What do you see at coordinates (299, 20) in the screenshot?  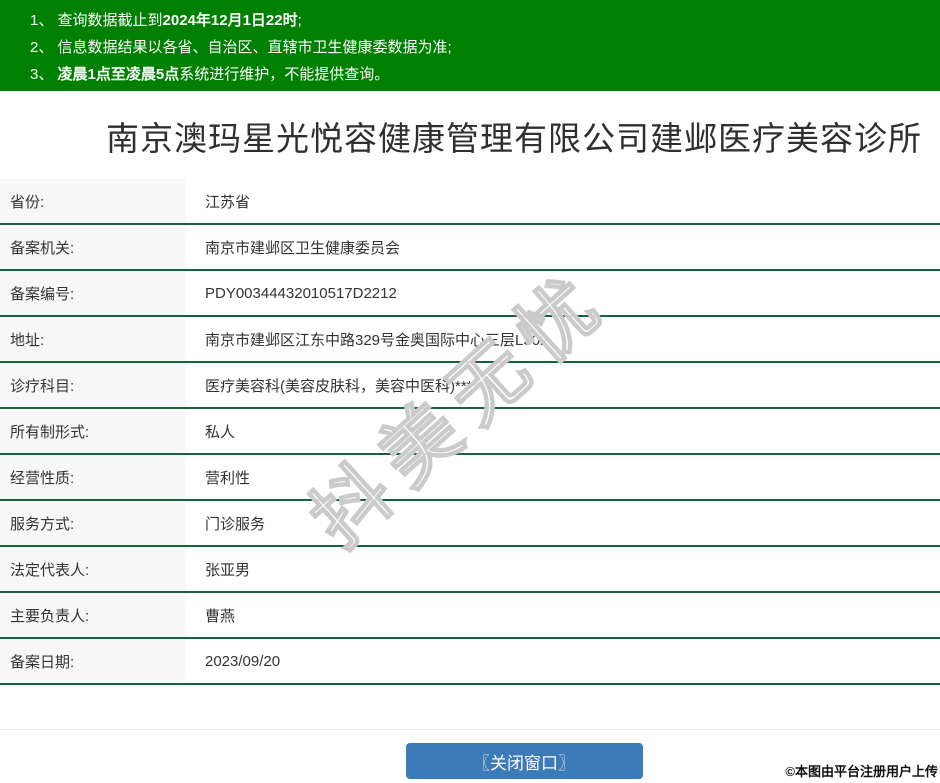 I see `notice-text: ;` at bounding box center [299, 20].